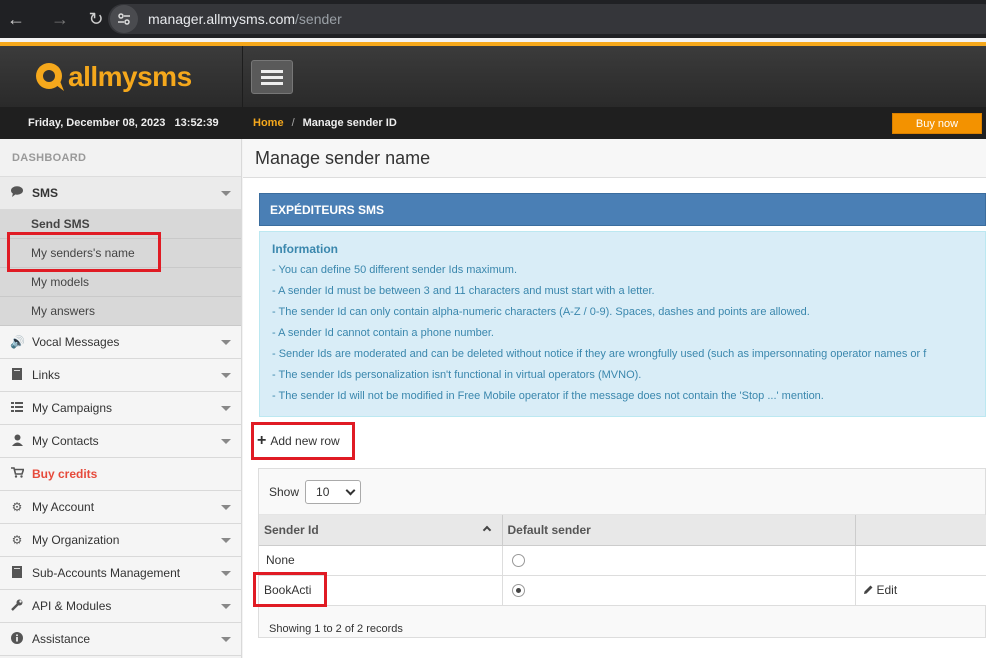 The width and height of the screenshot is (986, 658). What do you see at coordinates (622, 209) in the screenshot?
I see `panel-header: EXPÉDITEURS SMS` at bounding box center [622, 209].